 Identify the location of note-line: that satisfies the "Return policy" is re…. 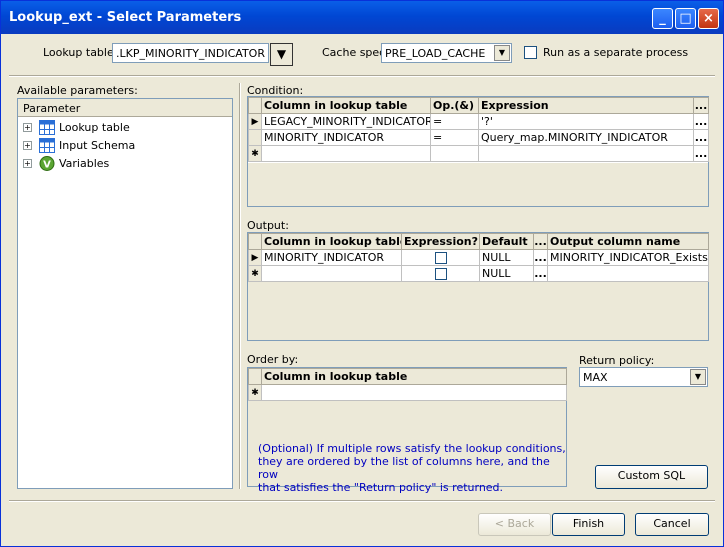
(381, 487).